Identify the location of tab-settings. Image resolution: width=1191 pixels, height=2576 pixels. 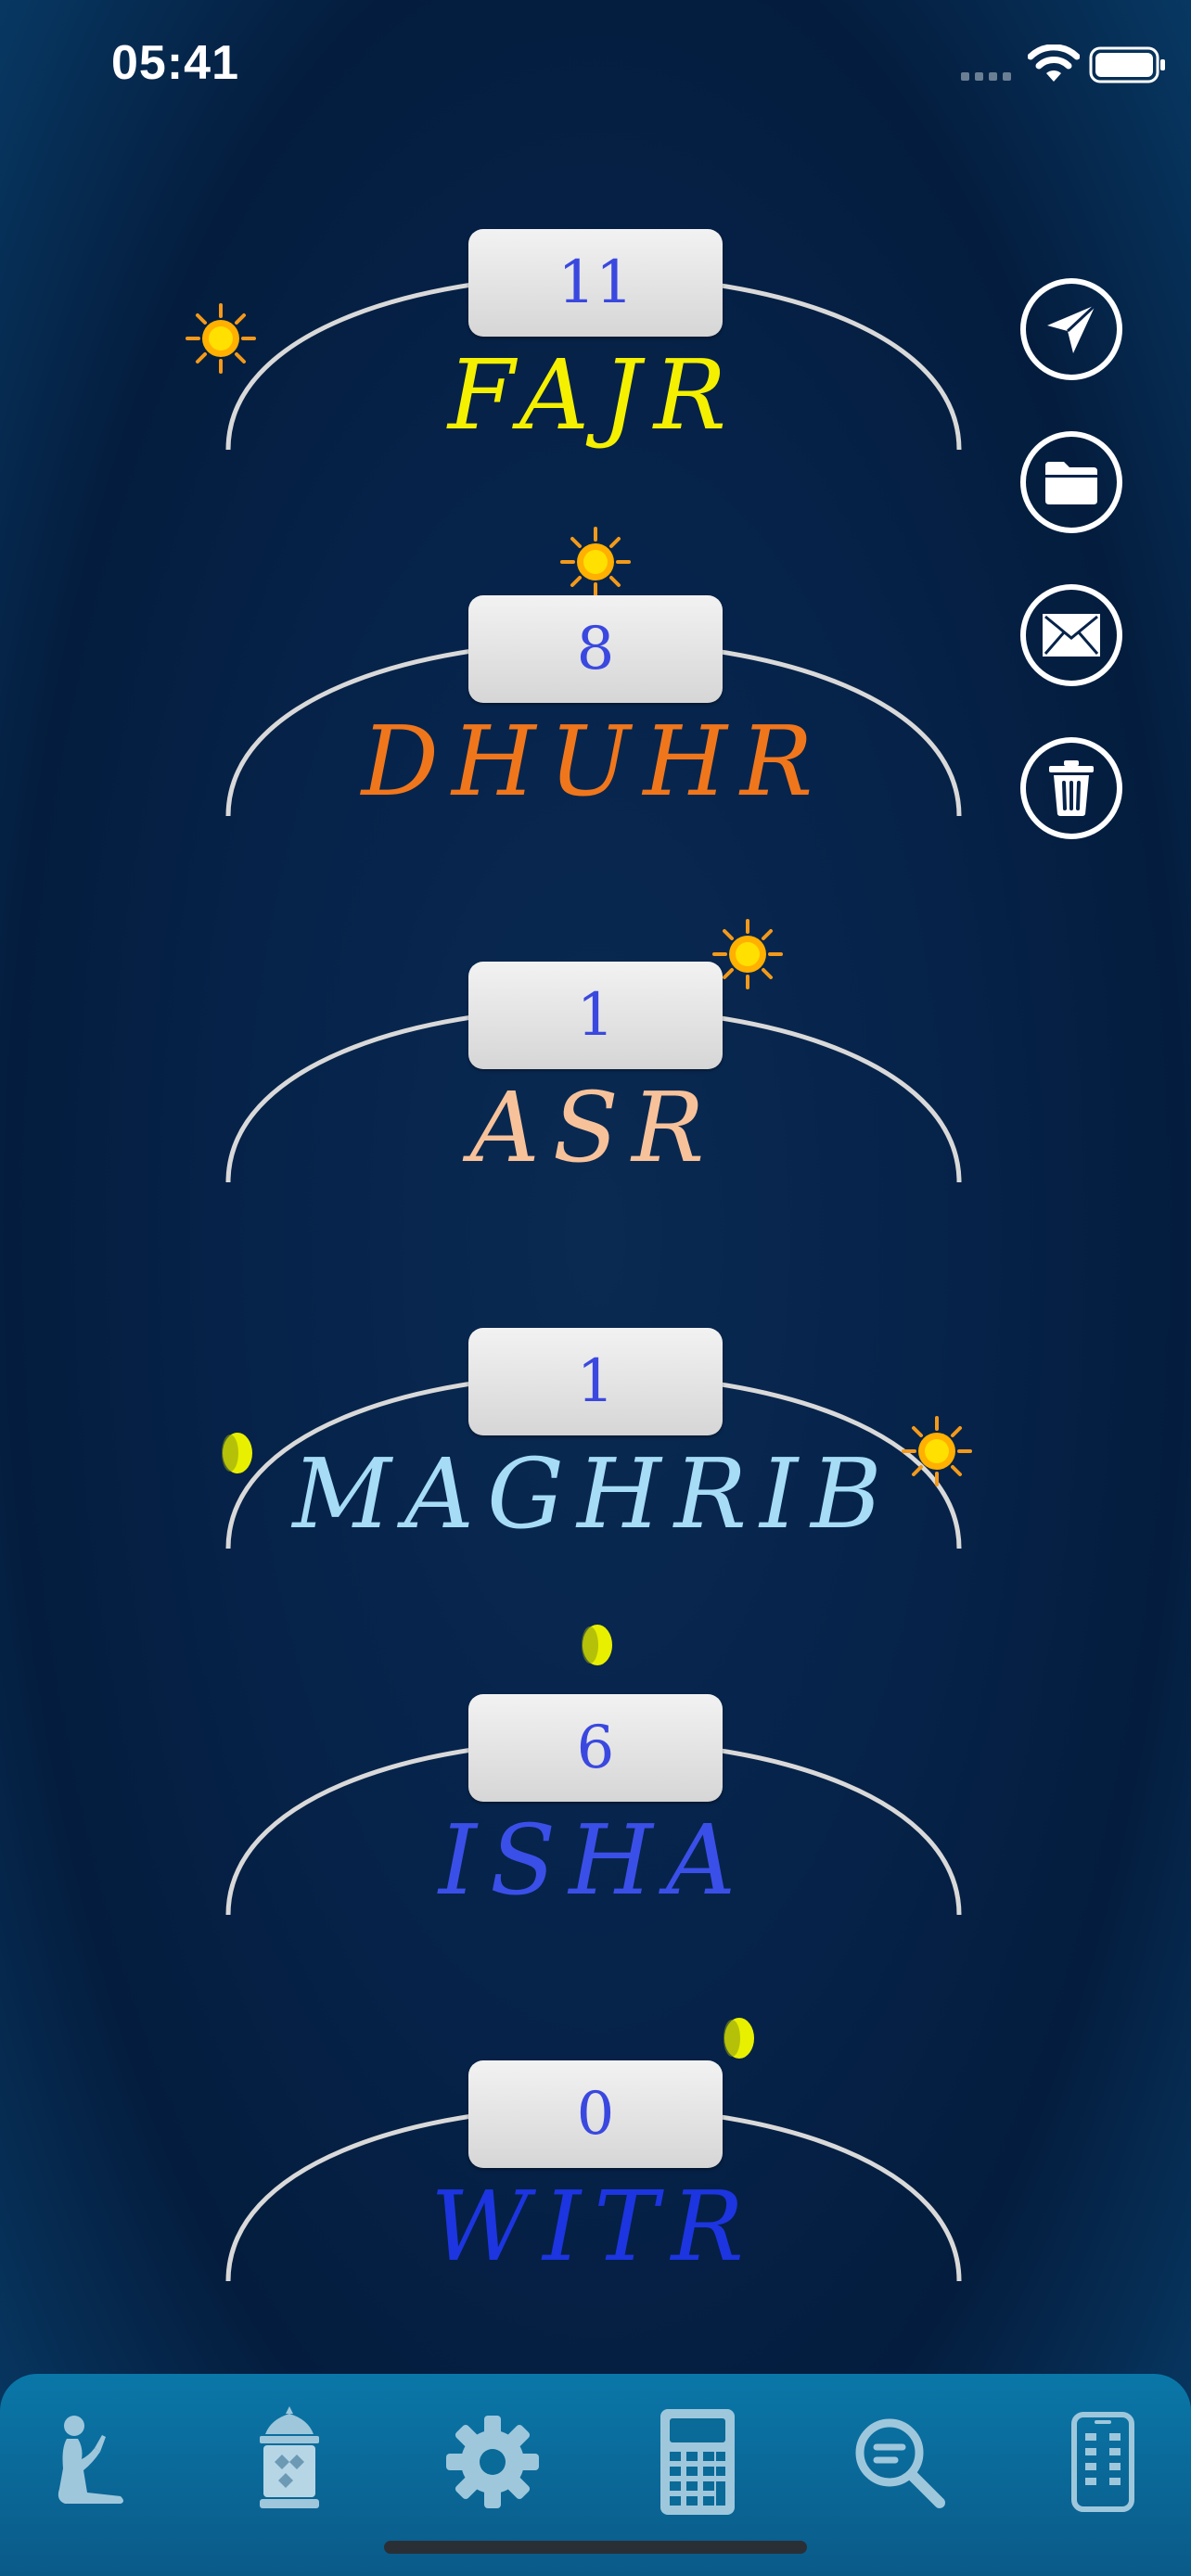
(492, 2462).